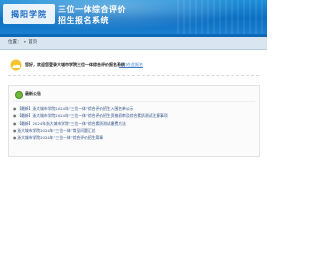 This screenshot has width=320, height=275. Describe the element at coordinates (29, 14) in the screenshot. I see `school-logo: 揭阳学院` at that location.